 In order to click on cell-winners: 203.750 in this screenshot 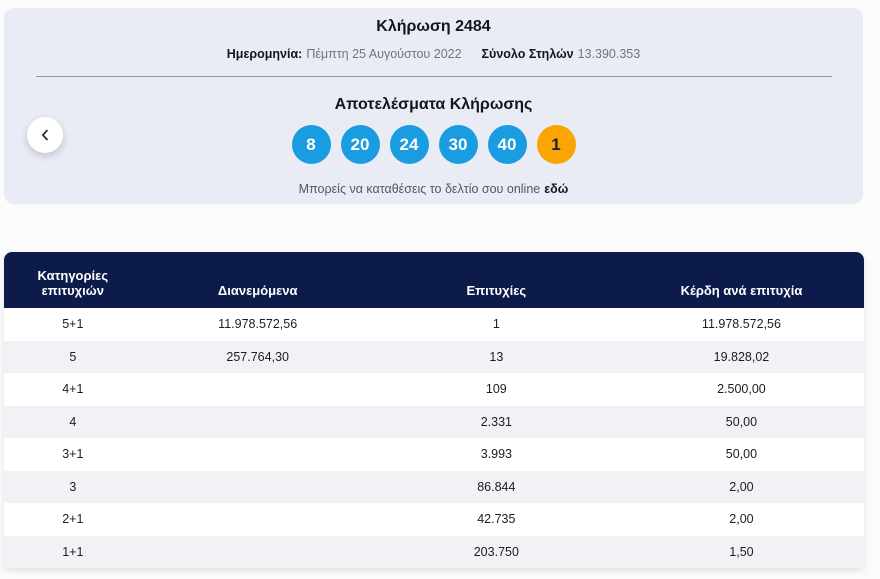, I will do `click(496, 551)`.